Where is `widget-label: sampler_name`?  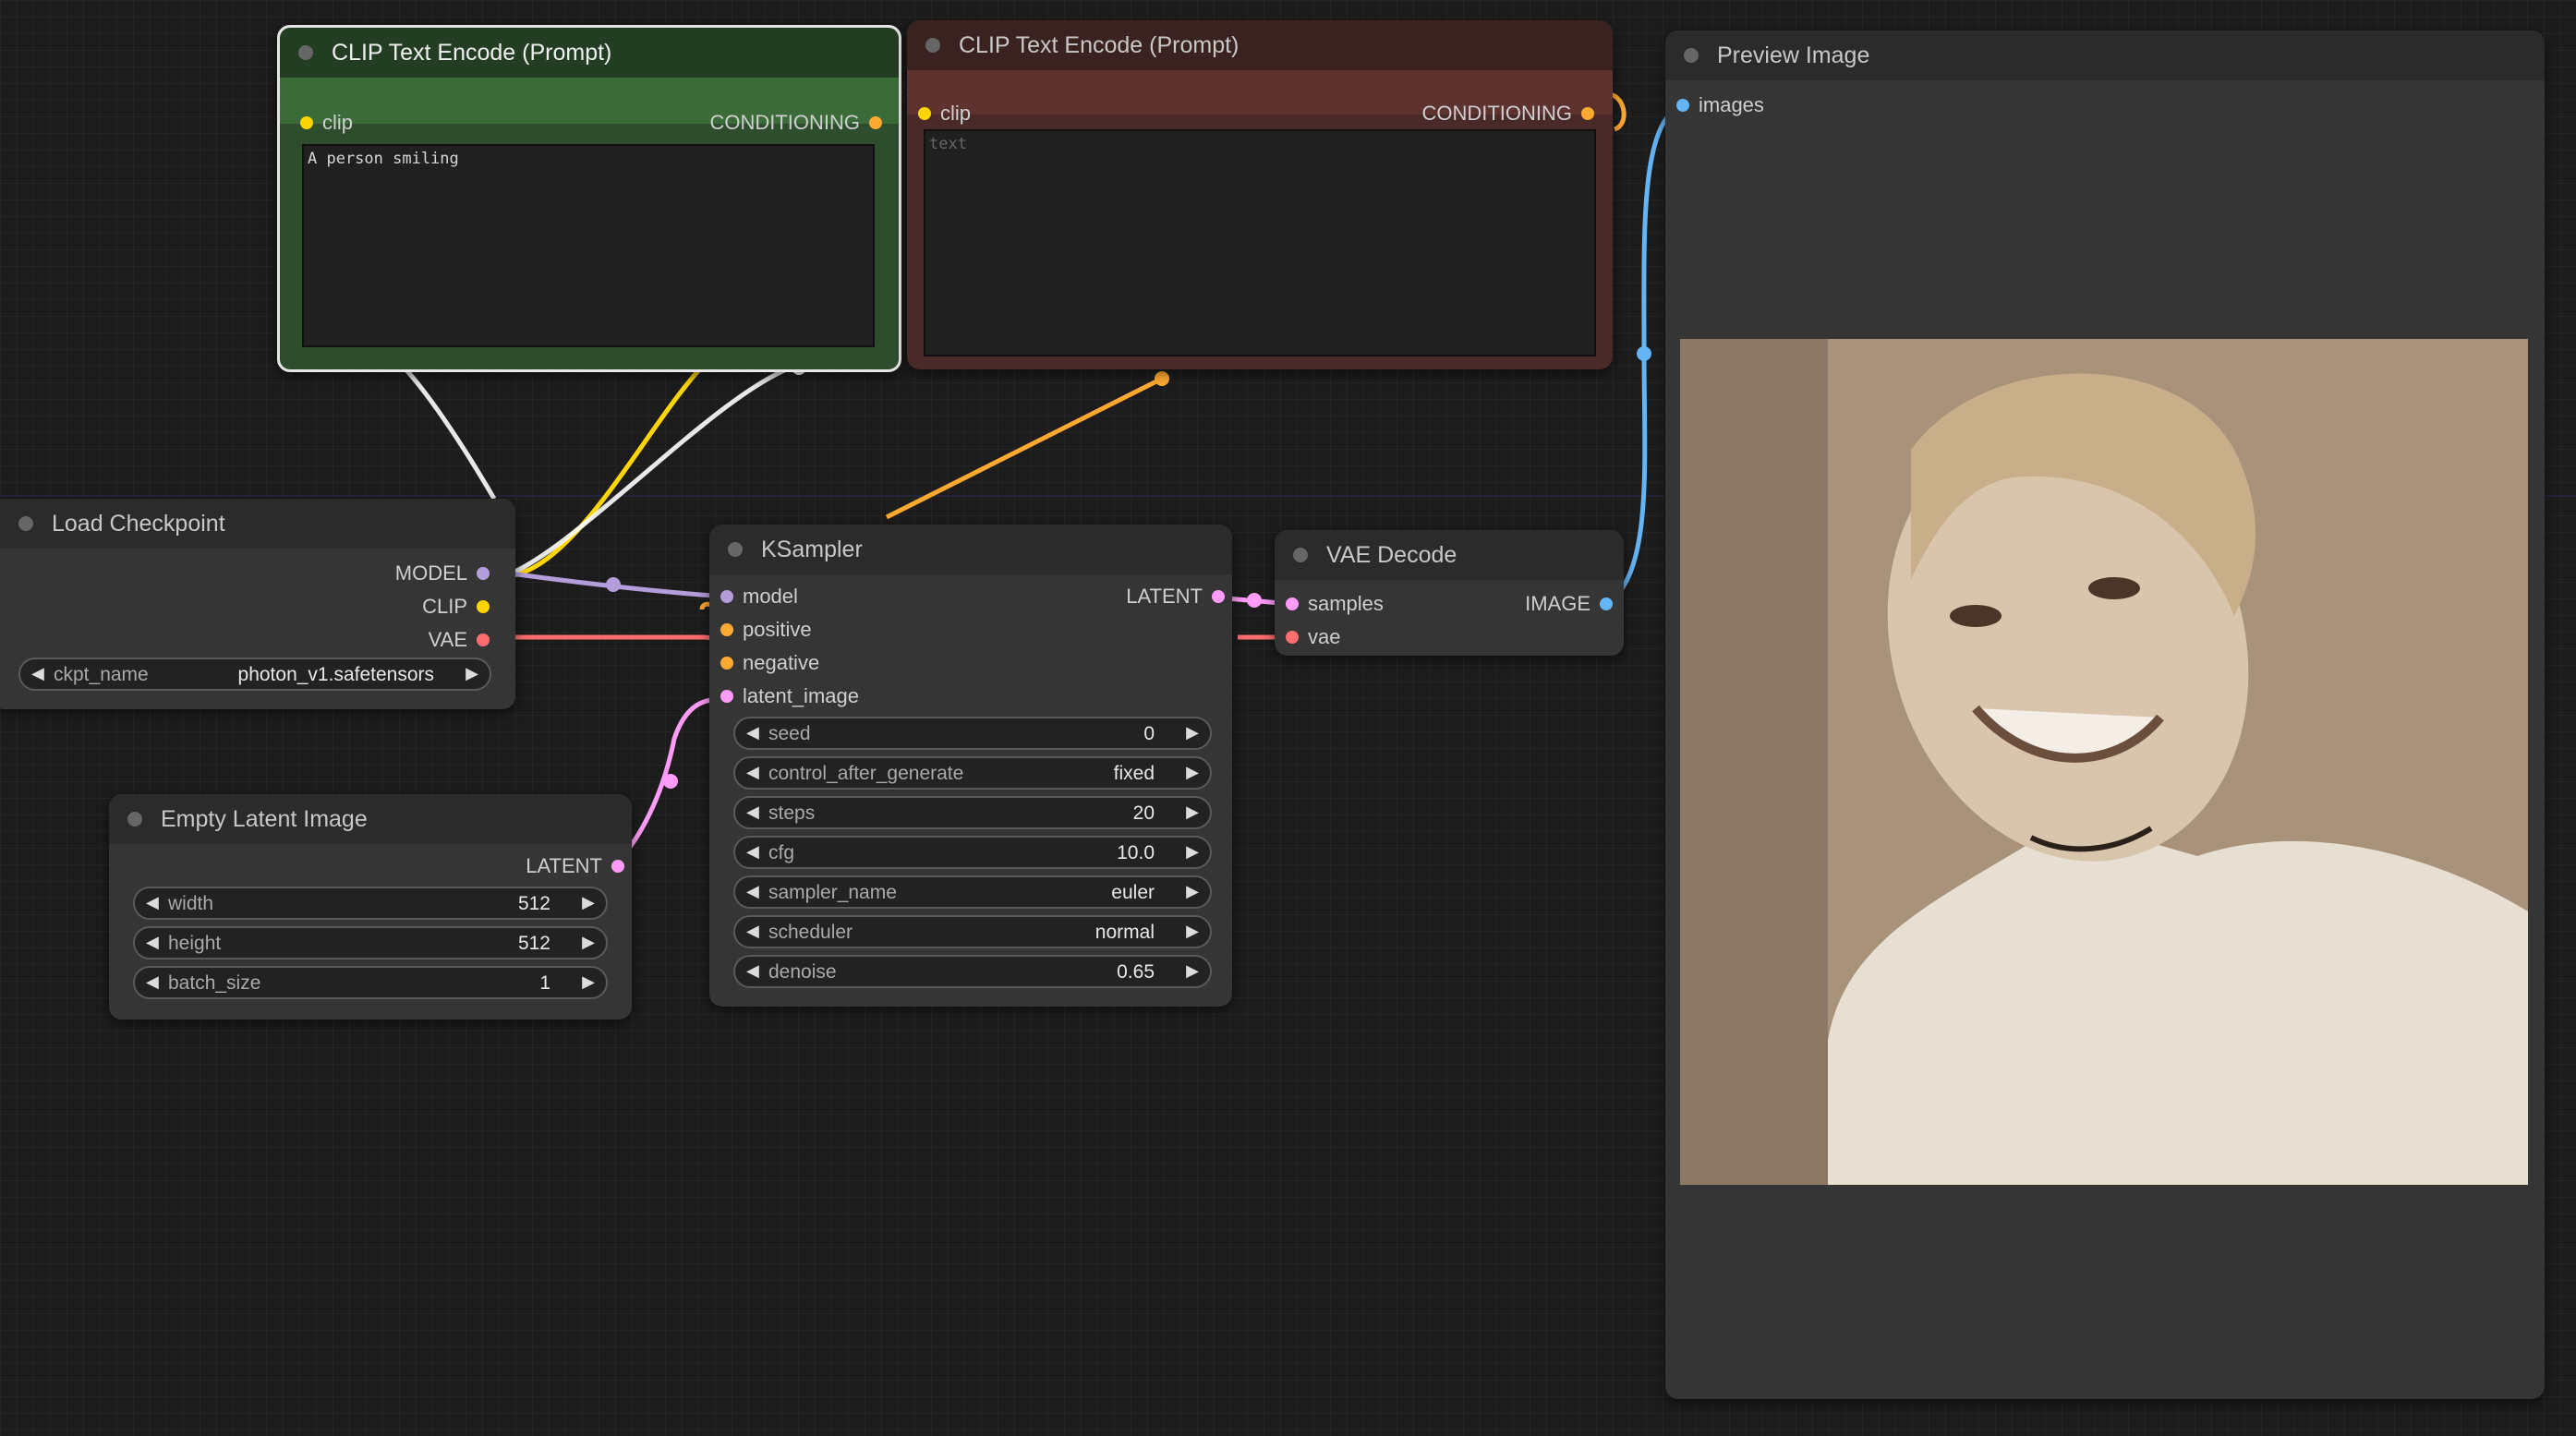 widget-label: sampler_name is located at coordinates (832, 893).